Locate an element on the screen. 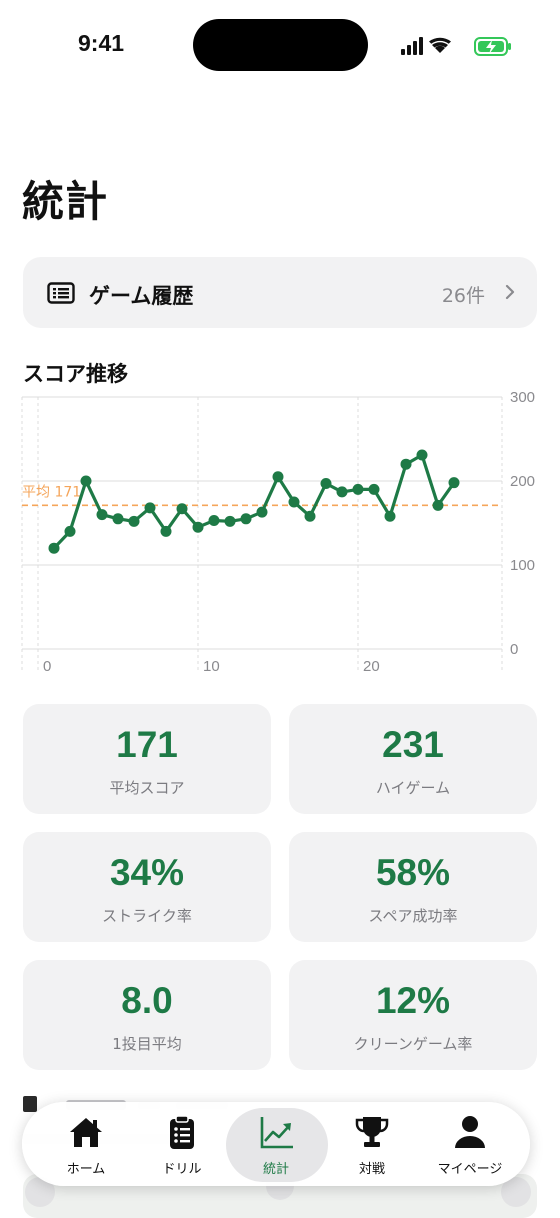 Image resolution: width=560 pixels, height=1218 pixels. tab-drill: ドリル is located at coordinates (182, 1144).